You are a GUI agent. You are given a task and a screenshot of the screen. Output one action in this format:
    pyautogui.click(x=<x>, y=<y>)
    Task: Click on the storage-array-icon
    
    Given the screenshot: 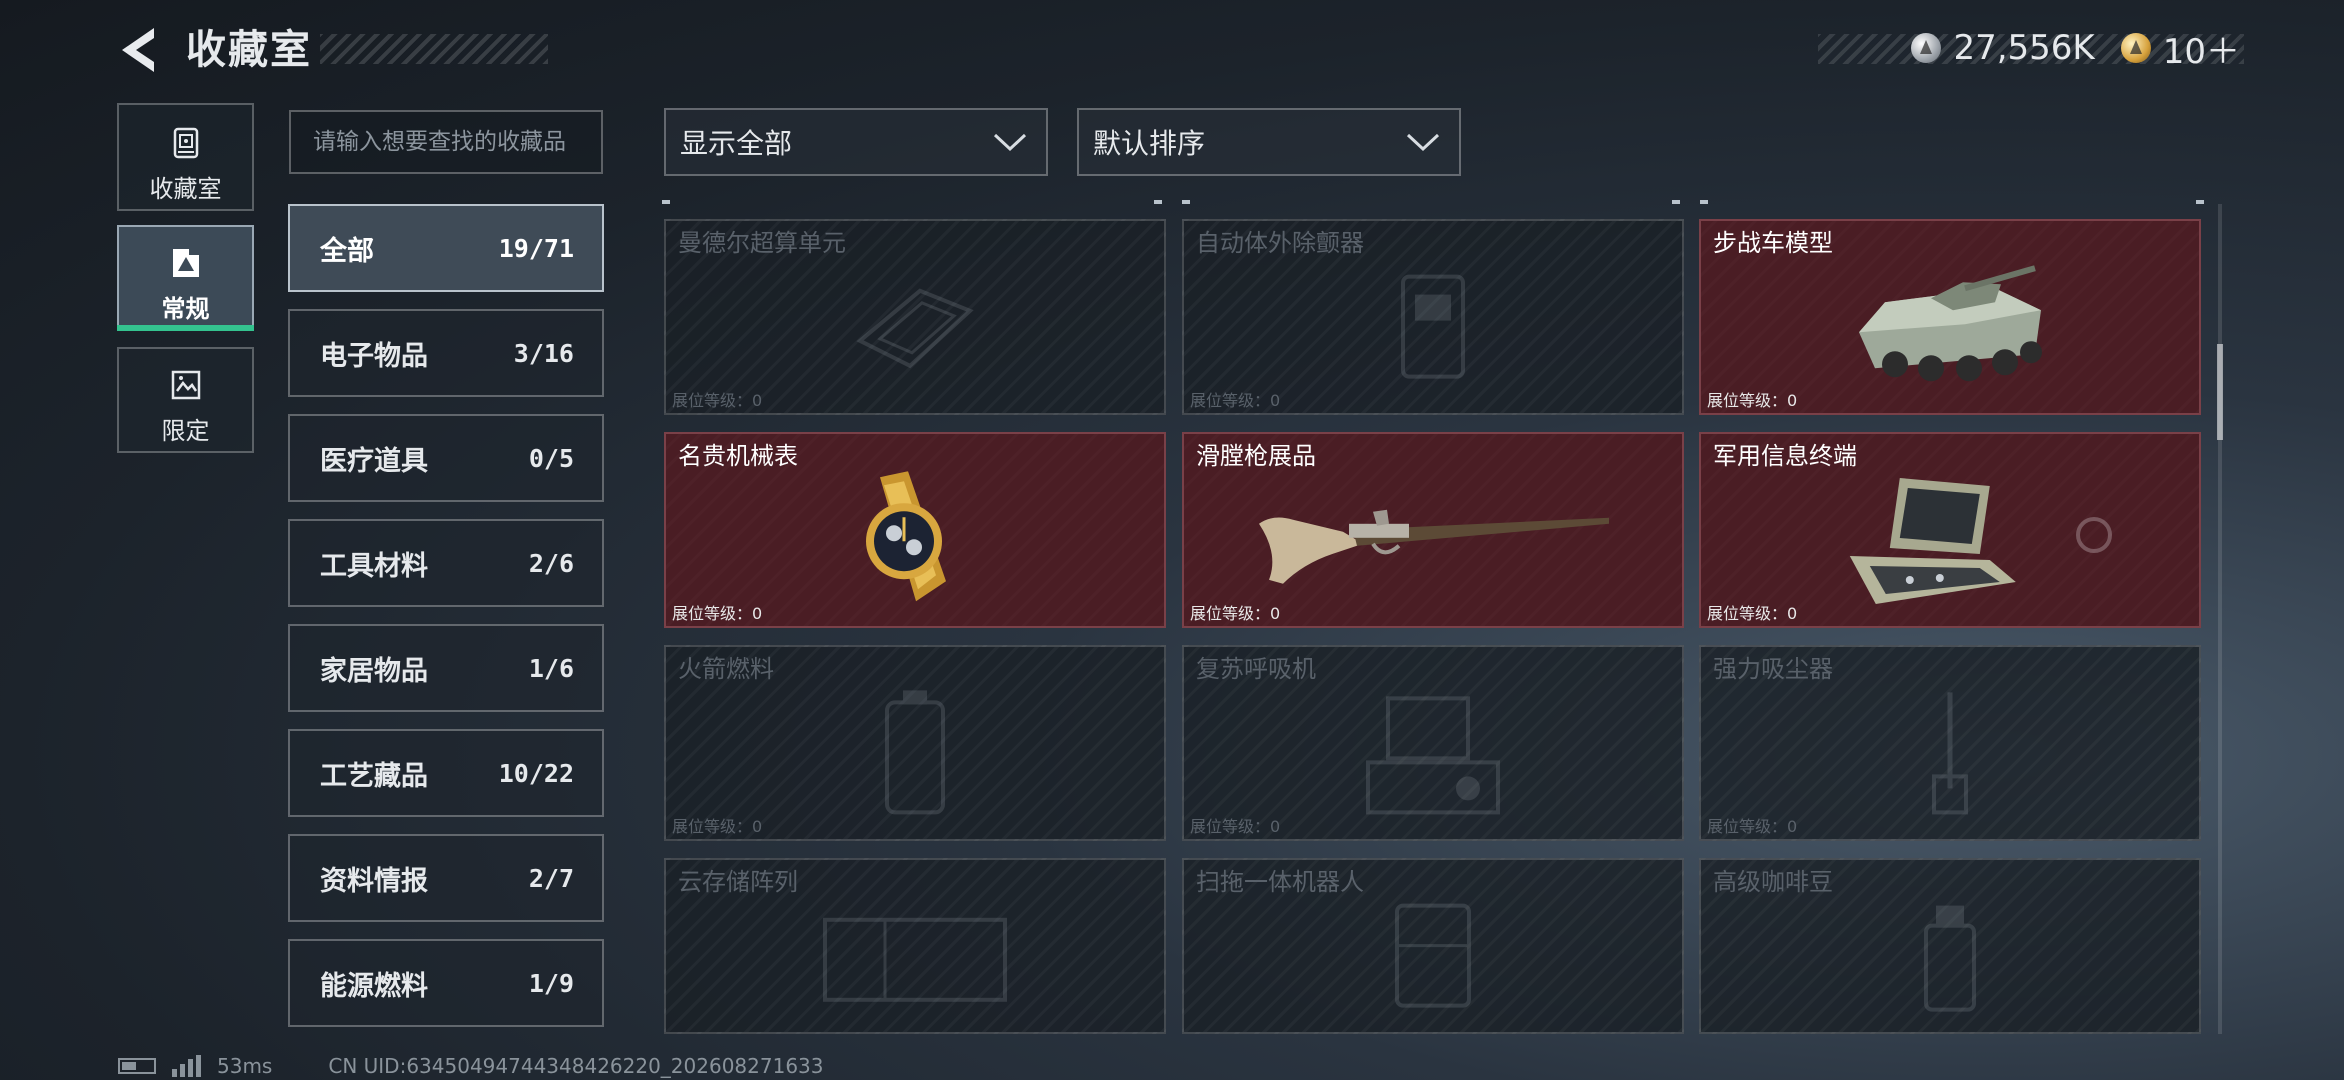 What is the action you would take?
    pyautogui.click(x=915, y=959)
    